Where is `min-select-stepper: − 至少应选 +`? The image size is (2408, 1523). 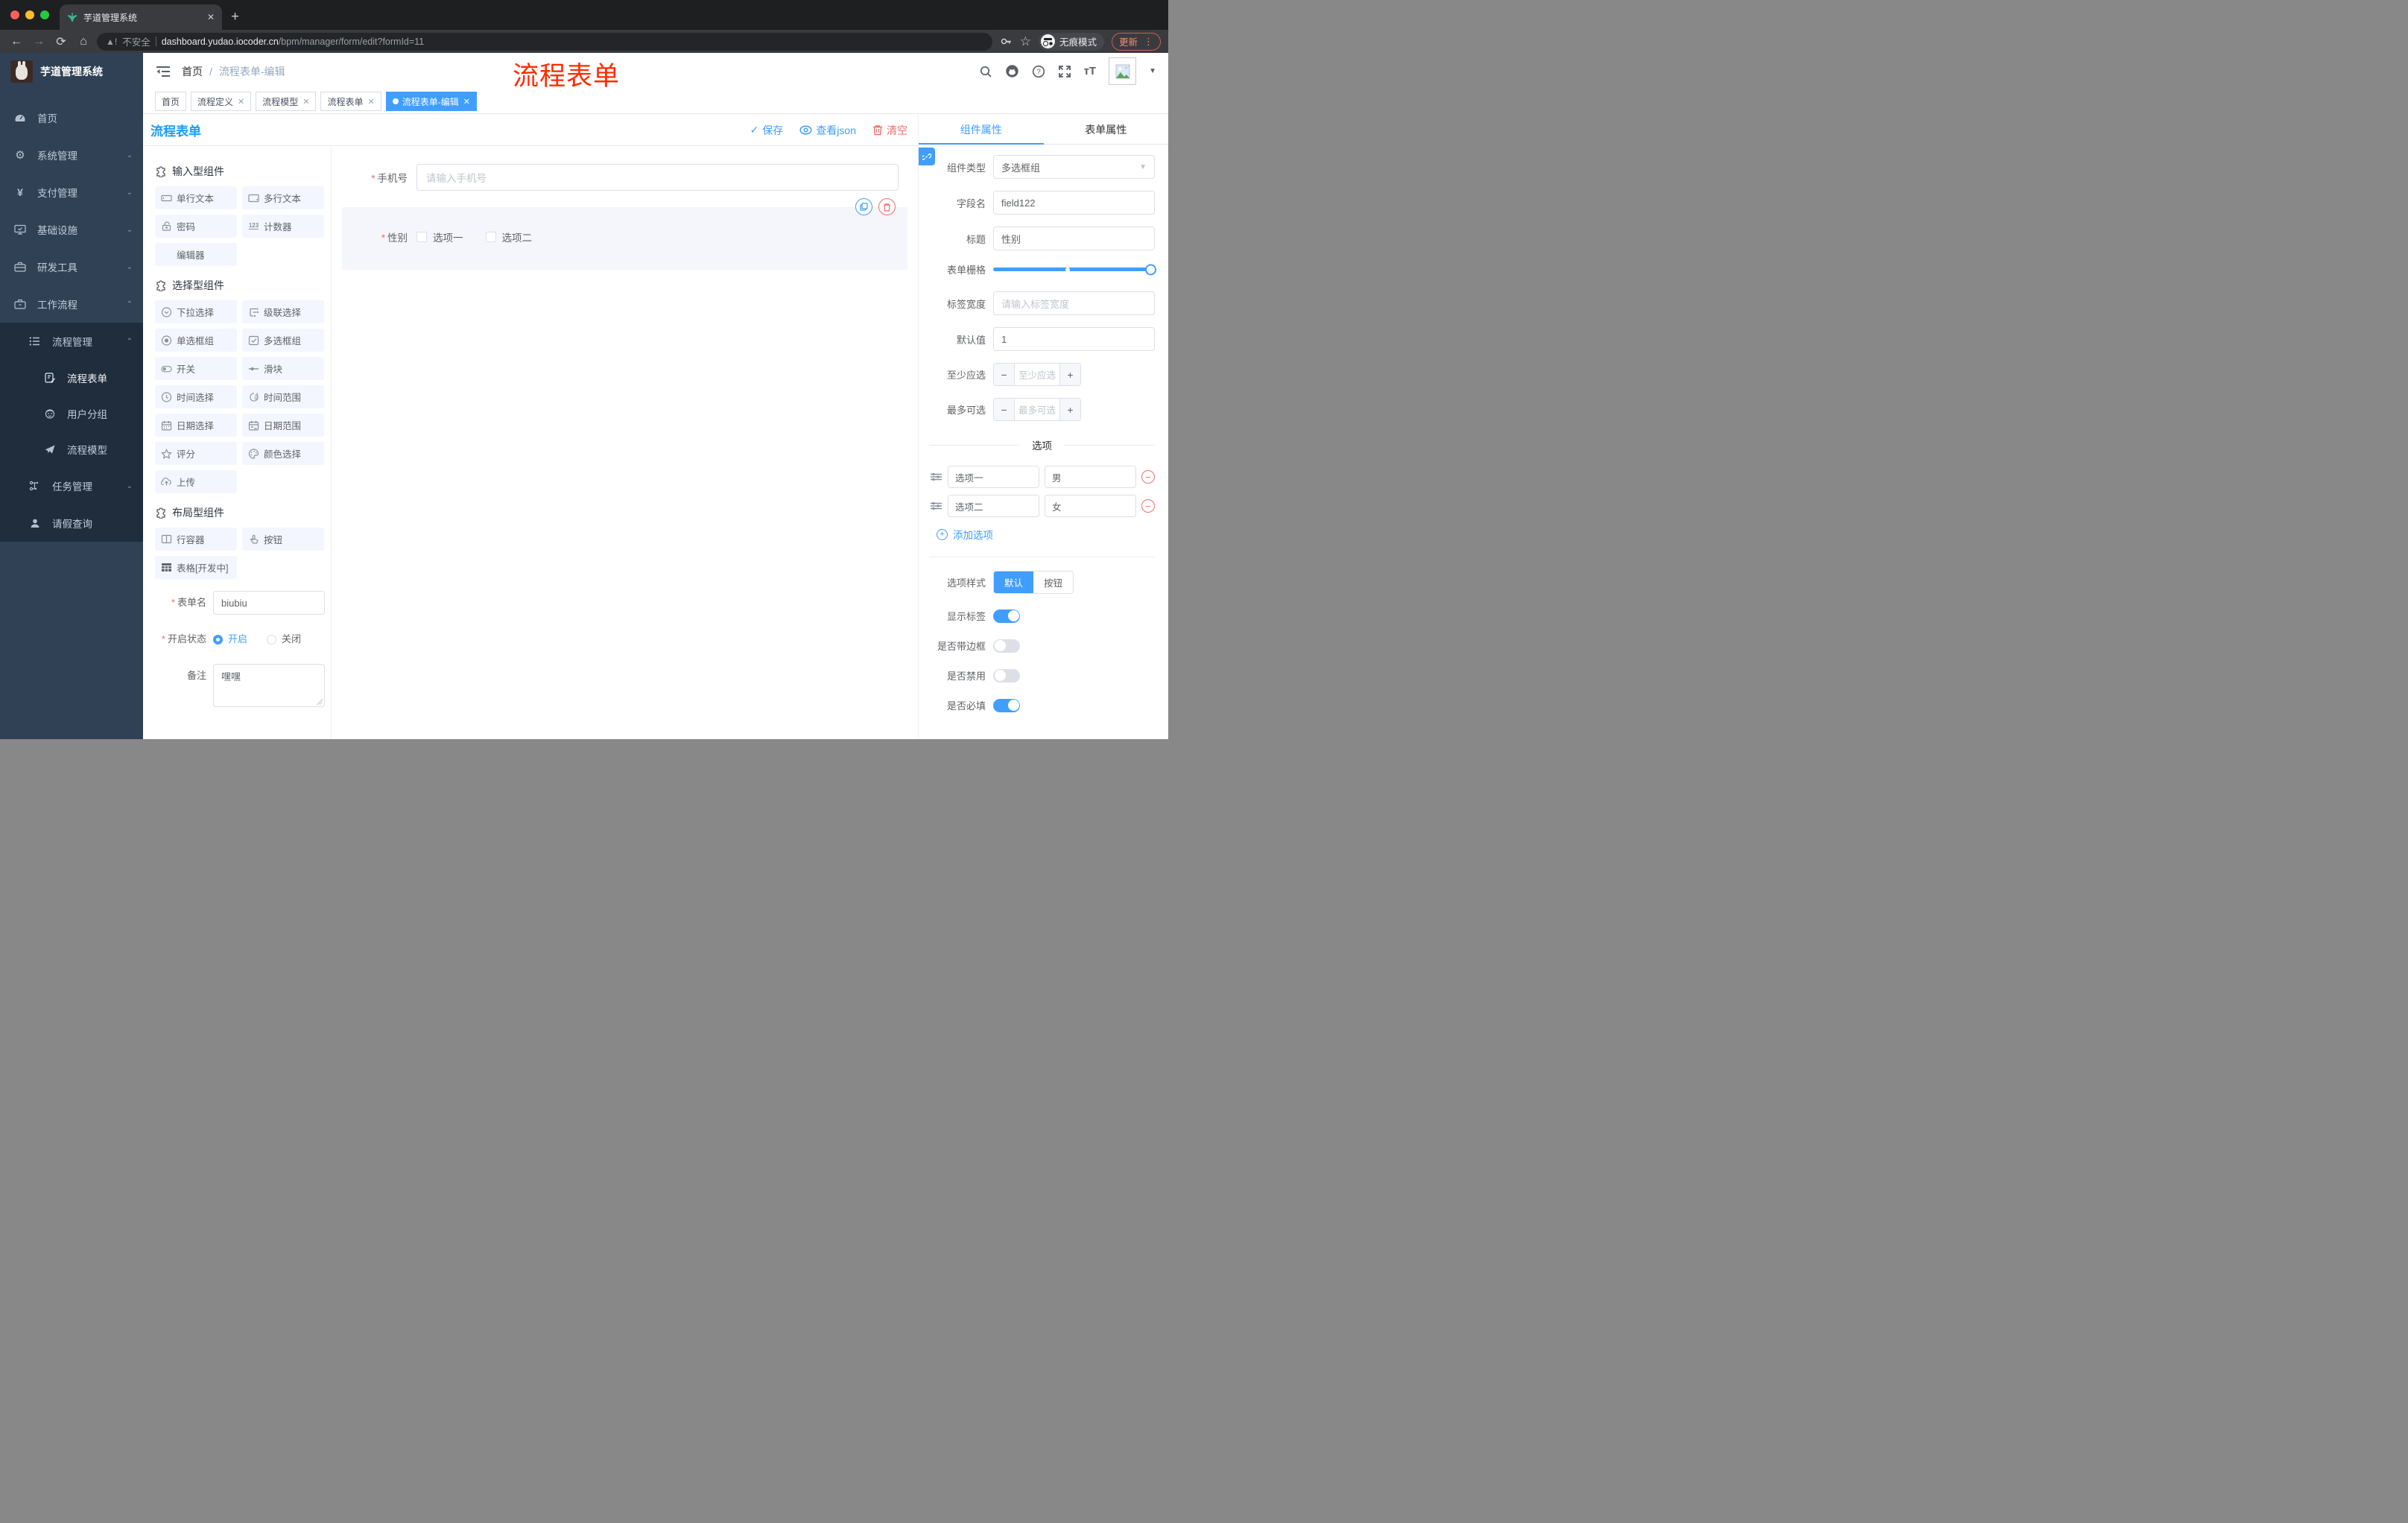 min-select-stepper: − 至少应选 + is located at coordinates (1037, 375).